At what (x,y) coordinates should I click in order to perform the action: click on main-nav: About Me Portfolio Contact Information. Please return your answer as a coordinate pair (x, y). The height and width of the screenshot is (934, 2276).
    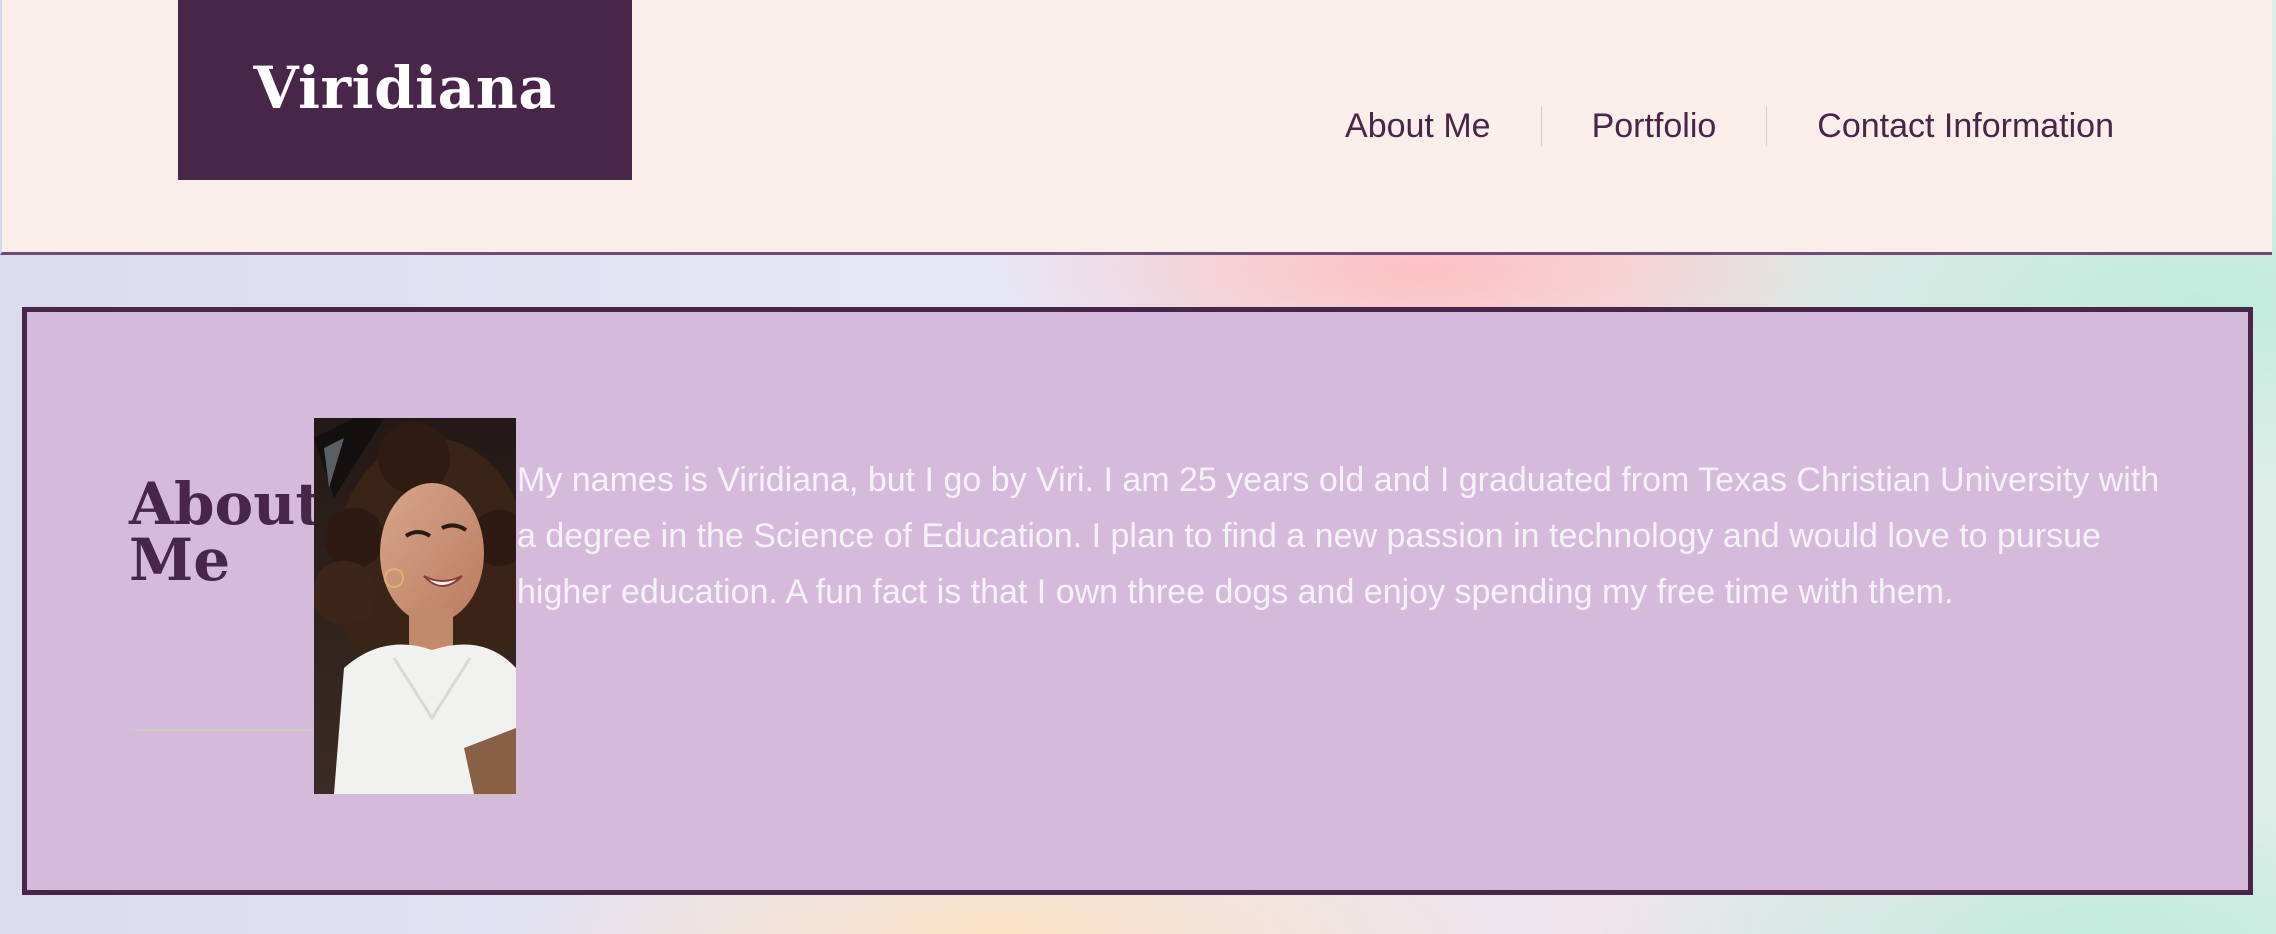
    Looking at the image, I should click on (1729, 126).